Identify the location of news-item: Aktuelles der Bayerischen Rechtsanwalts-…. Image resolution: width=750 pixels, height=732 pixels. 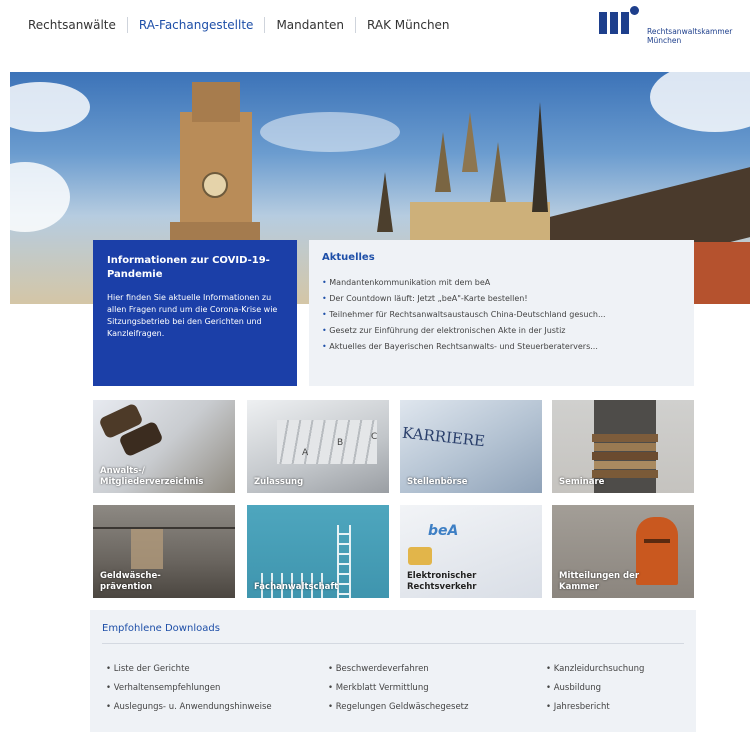
(501, 347).